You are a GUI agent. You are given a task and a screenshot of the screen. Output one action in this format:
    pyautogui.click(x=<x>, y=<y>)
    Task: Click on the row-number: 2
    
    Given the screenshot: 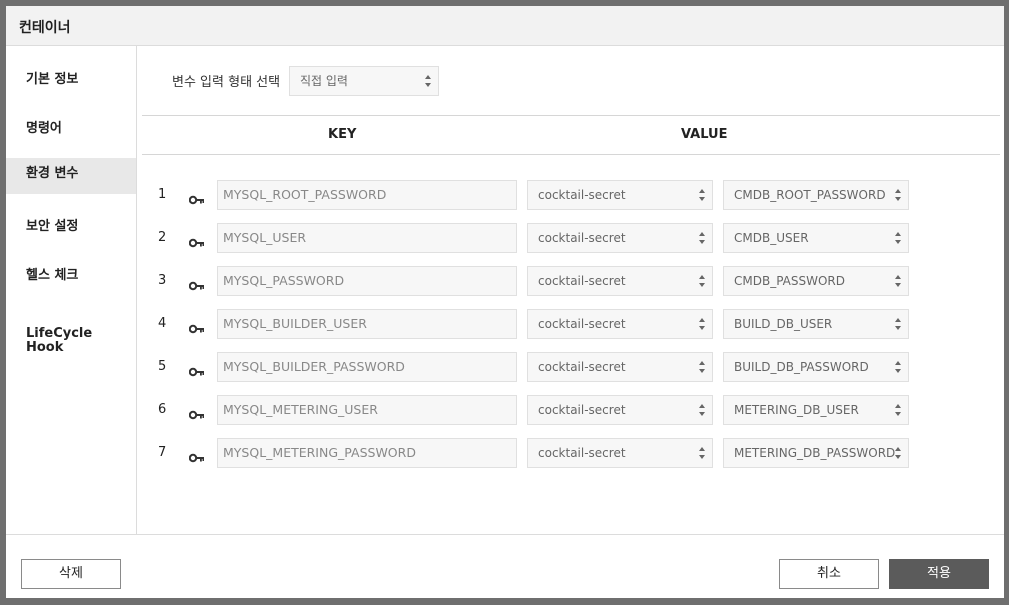 What is the action you would take?
    pyautogui.click(x=162, y=237)
    